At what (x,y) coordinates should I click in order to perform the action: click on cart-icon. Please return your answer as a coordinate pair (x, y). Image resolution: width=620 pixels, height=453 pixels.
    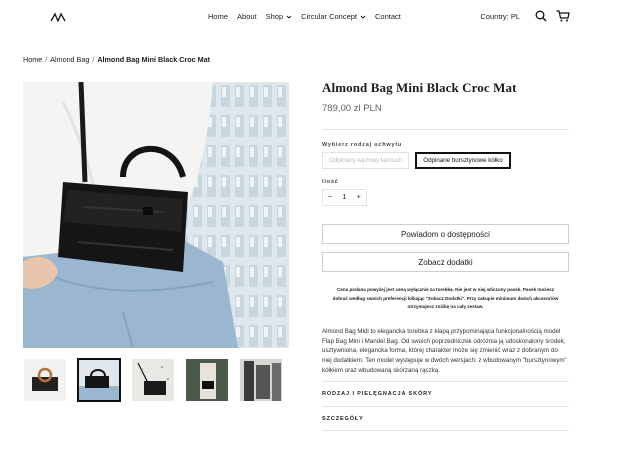
    Looking at the image, I should click on (563, 16).